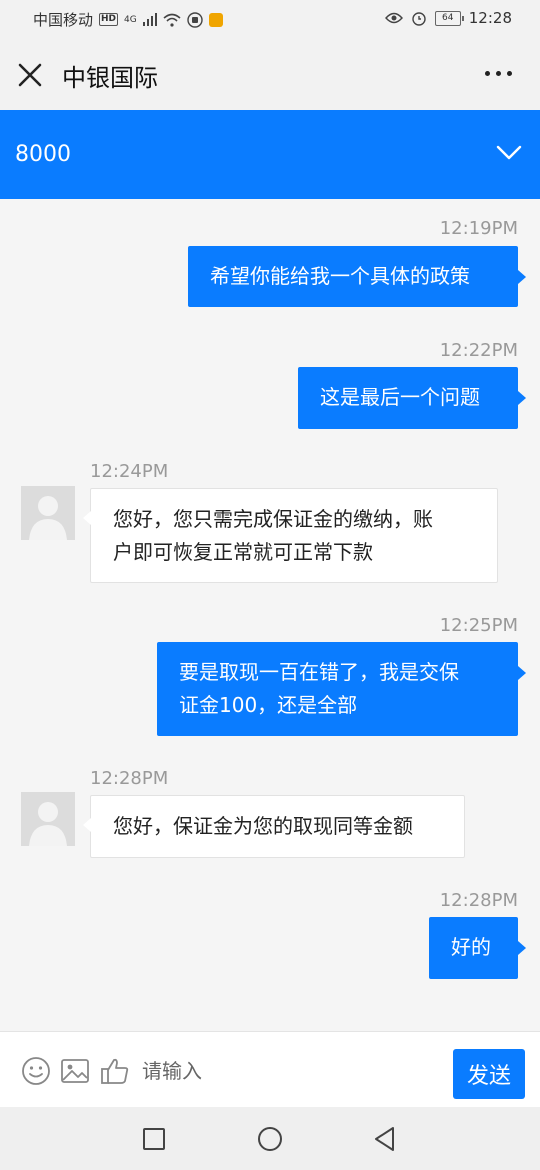  I want to click on message-timestamp: 12:19PM, so click(478, 228).